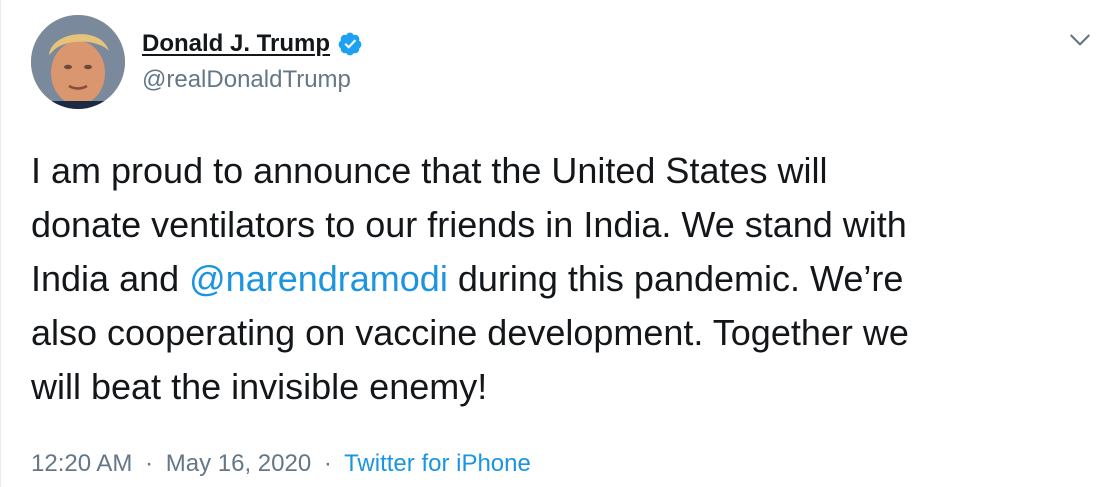 The height and width of the screenshot is (487, 1117). What do you see at coordinates (238, 463) in the screenshot?
I see `tweet-date: May 16, 2020` at bounding box center [238, 463].